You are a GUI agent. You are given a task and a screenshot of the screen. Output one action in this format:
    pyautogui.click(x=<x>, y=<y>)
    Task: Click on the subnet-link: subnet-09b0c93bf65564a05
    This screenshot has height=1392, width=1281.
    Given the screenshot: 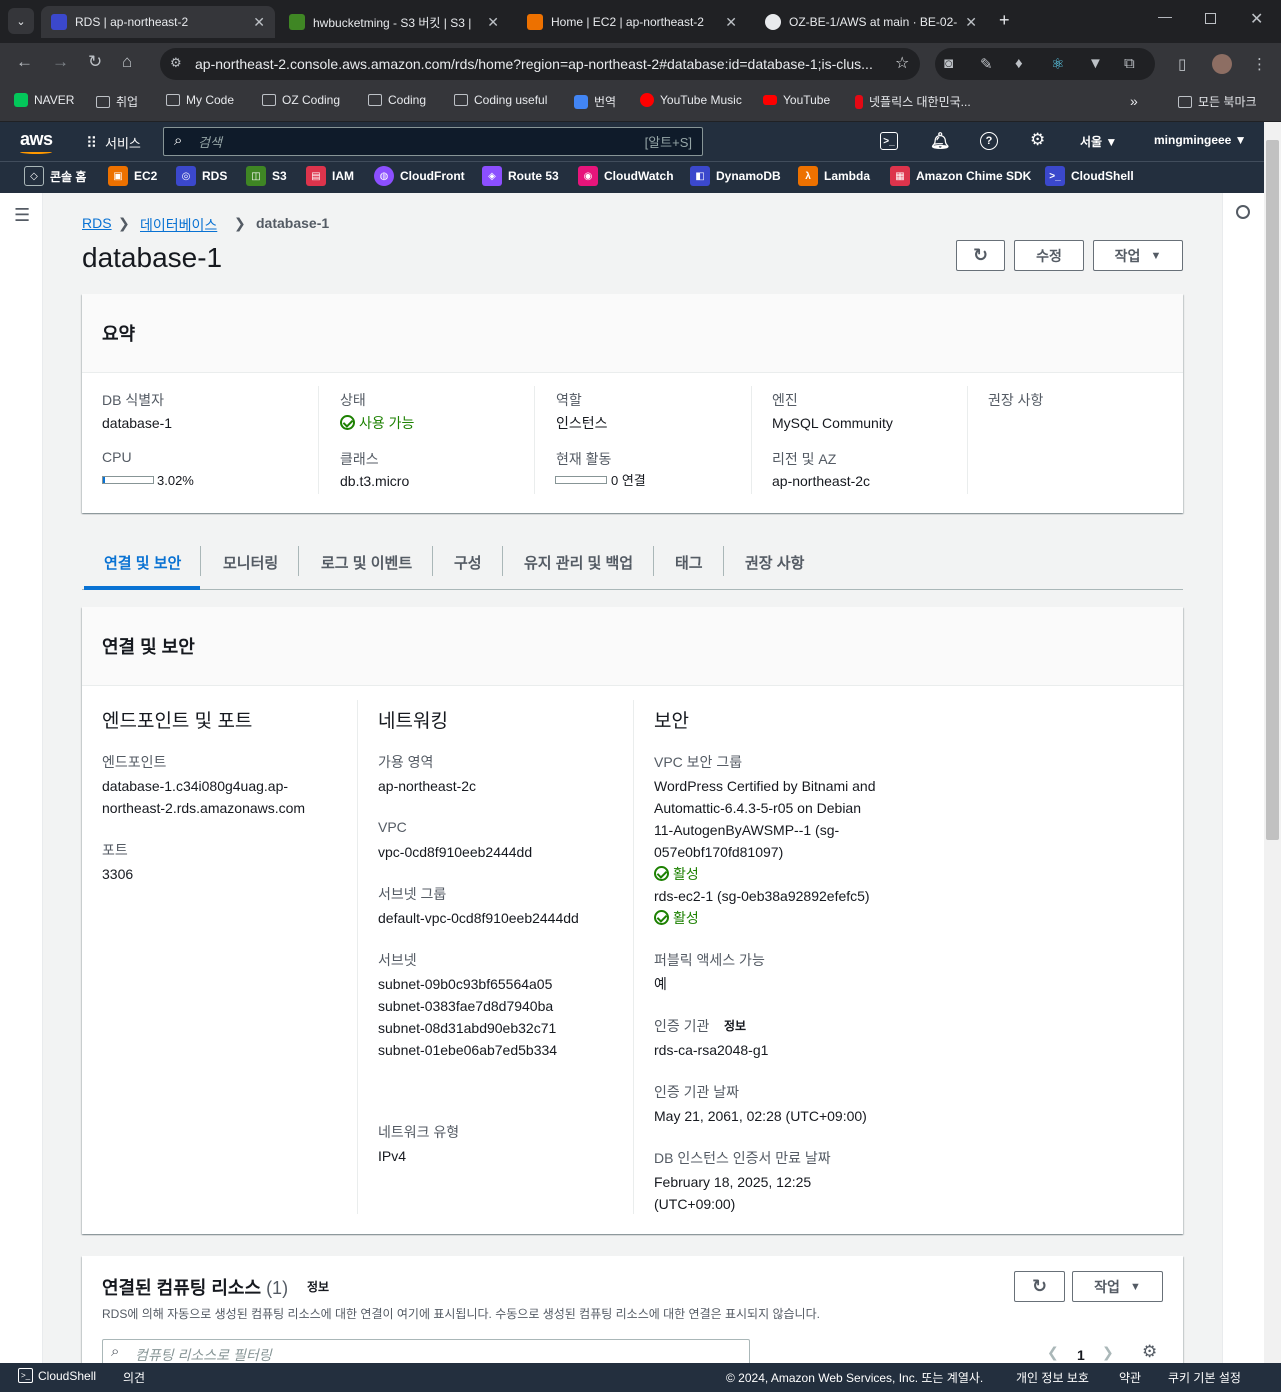 What is the action you would take?
    pyautogui.click(x=465, y=984)
    